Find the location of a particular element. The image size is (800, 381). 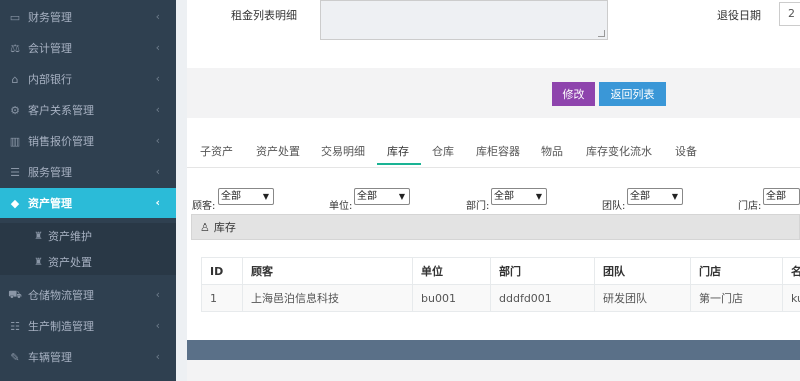

filter-team-select: 全部 ▼ is located at coordinates (655, 196).